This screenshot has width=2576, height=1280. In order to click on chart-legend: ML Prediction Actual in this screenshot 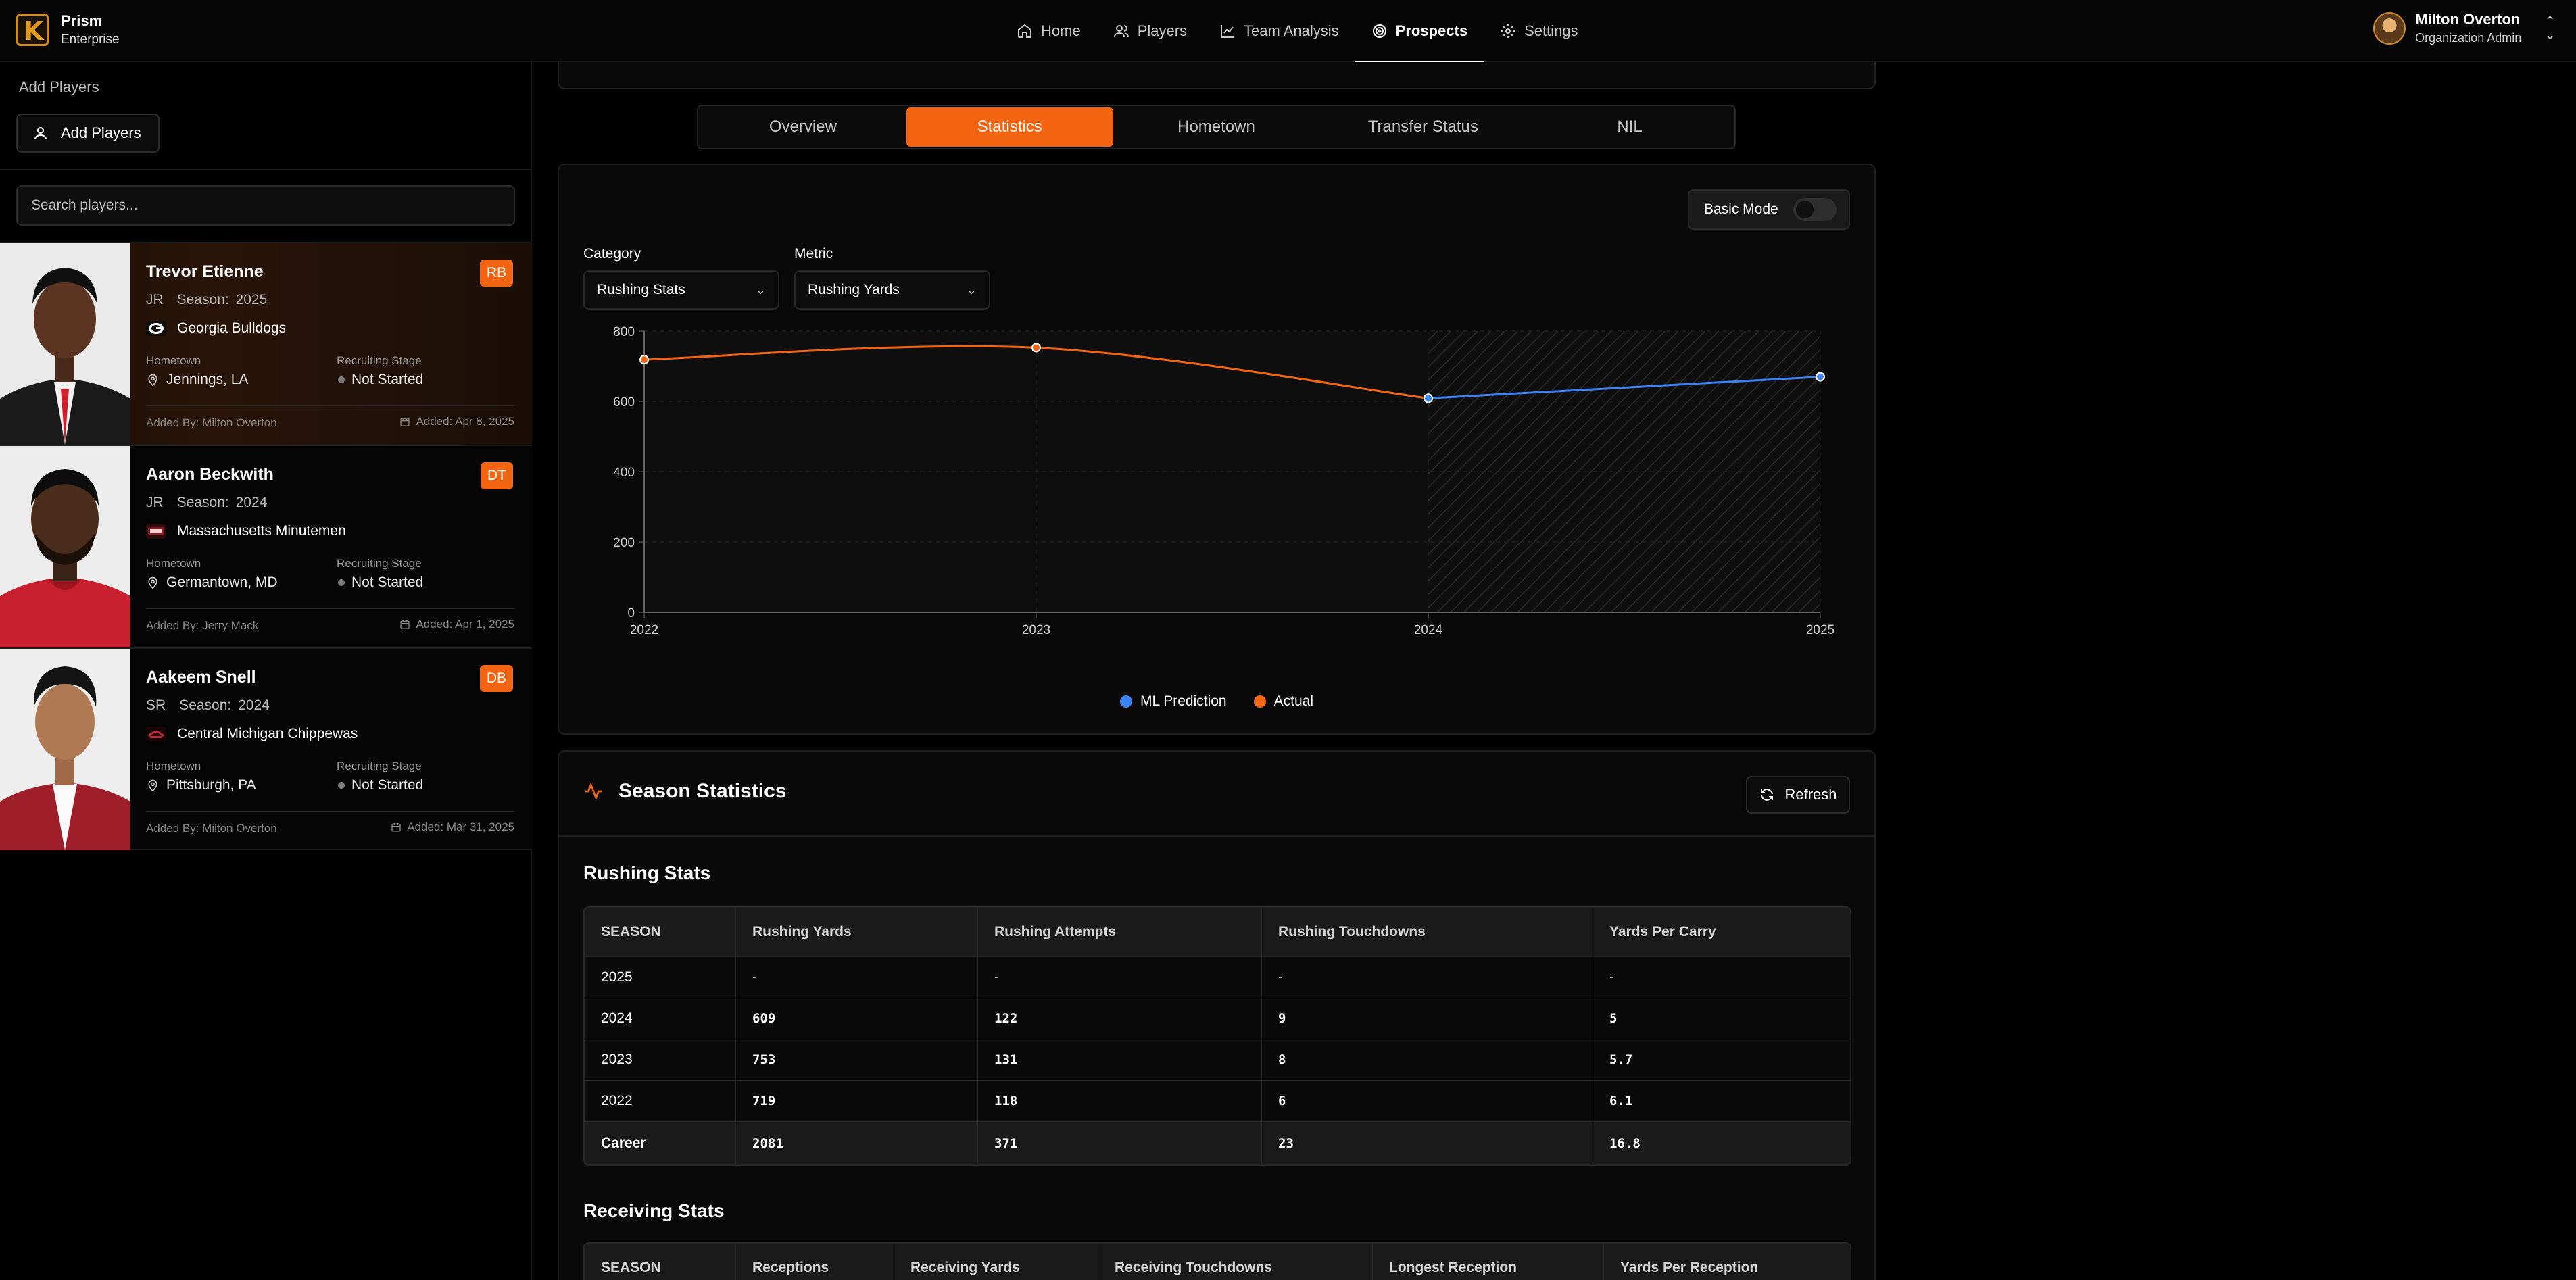, I will do `click(1216, 701)`.